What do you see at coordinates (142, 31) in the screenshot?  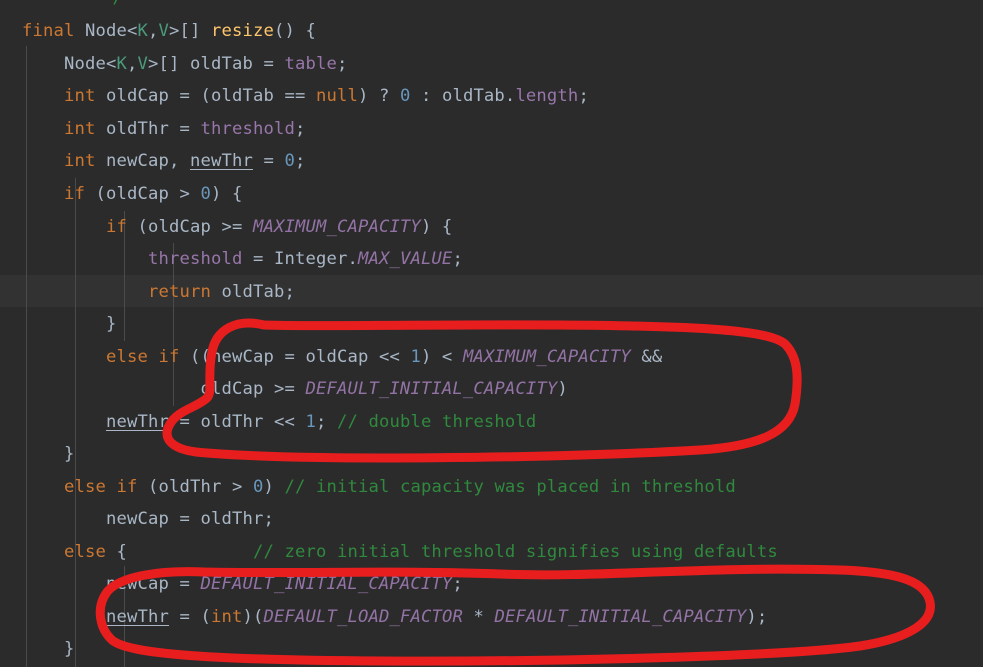 I see `code-token: K` at bounding box center [142, 31].